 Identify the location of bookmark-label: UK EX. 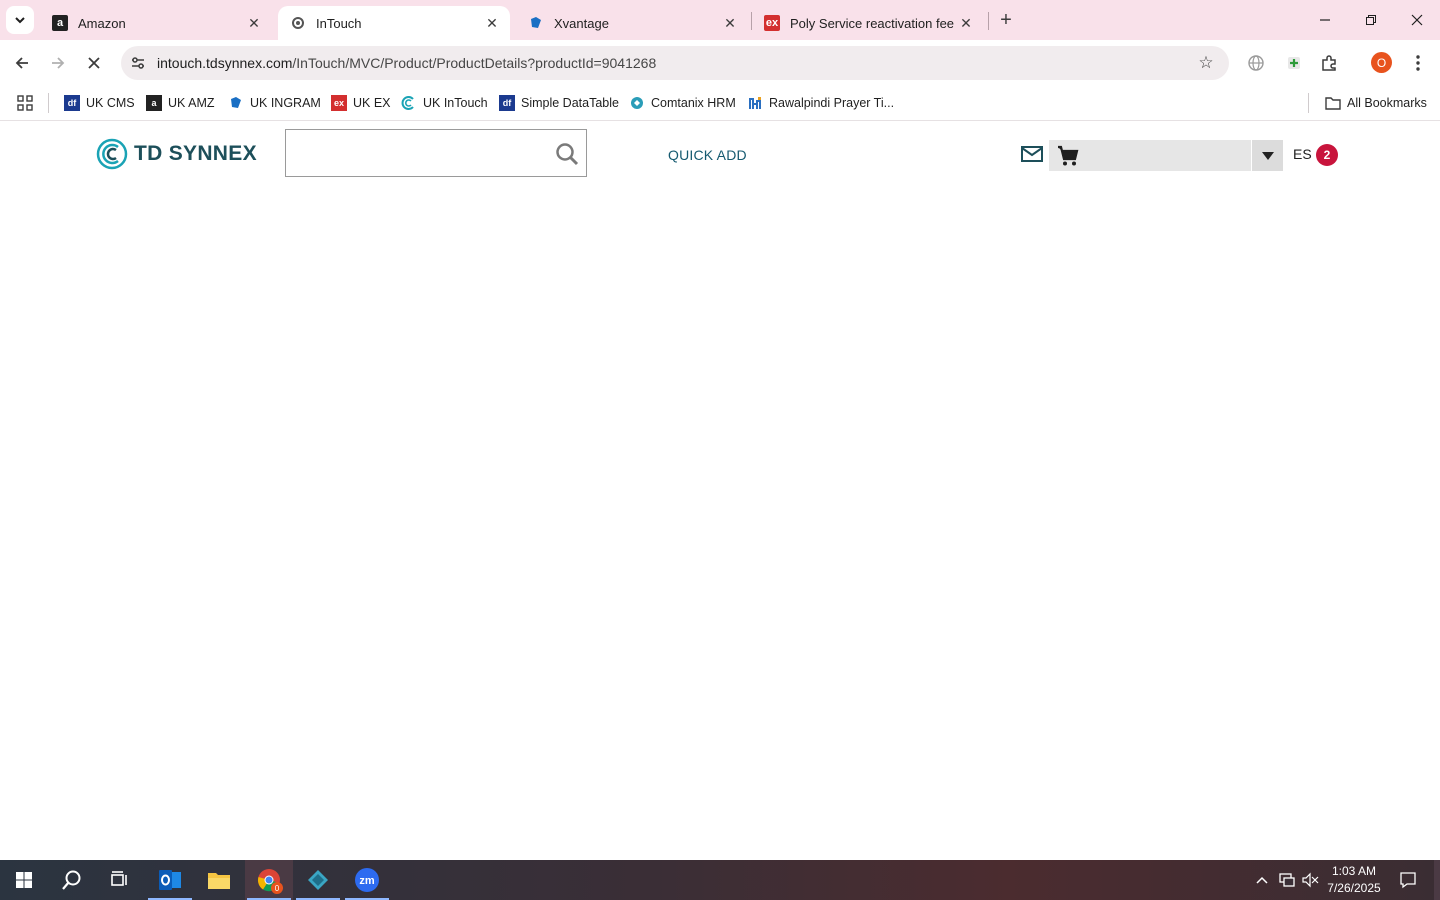
(372, 103).